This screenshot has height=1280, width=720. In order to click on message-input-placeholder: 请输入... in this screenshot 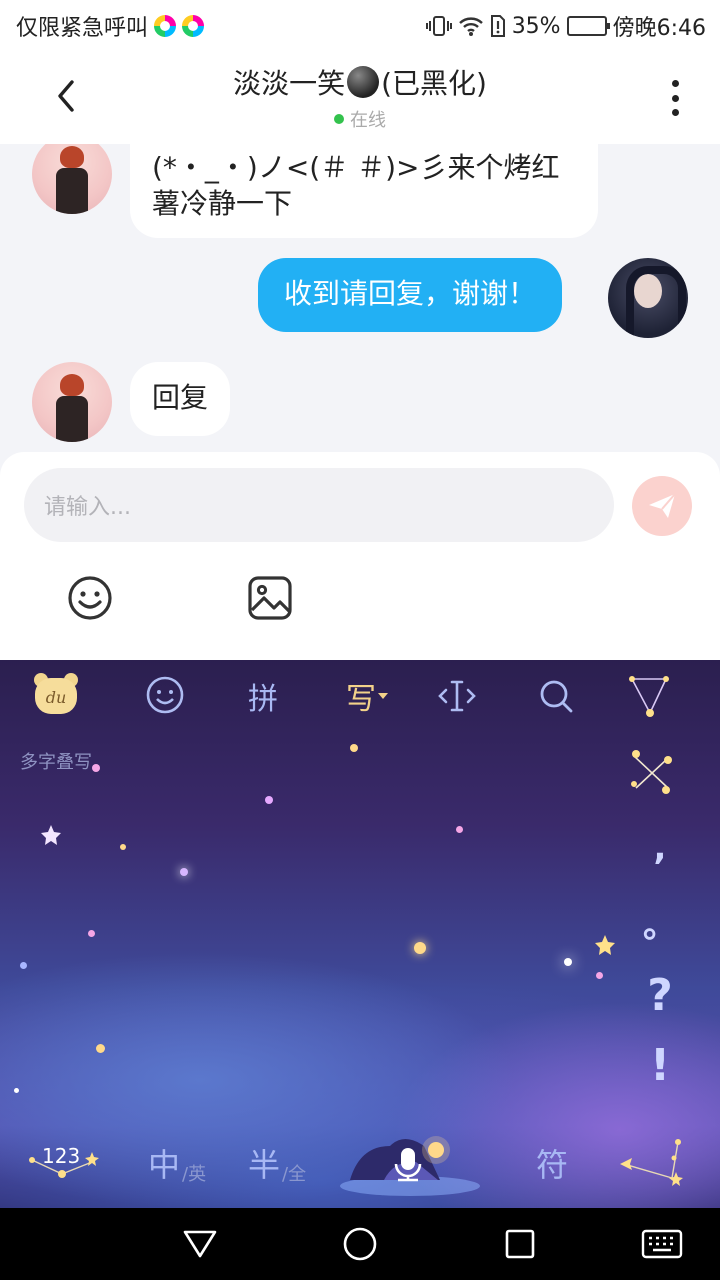, I will do `click(87, 507)`.